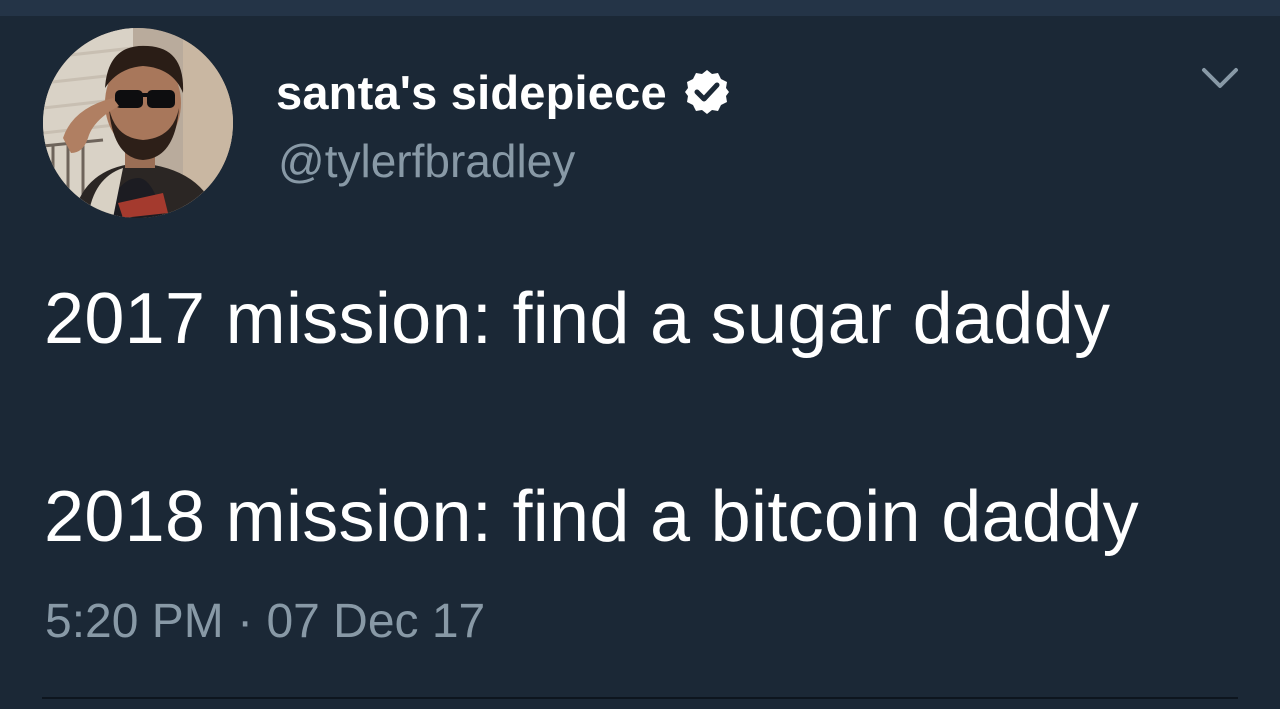 This screenshot has height=709, width=1280. What do you see at coordinates (471, 92) in the screenshot?
I see `display-name: santa's sidepiece` at bounding box center [471, 92].